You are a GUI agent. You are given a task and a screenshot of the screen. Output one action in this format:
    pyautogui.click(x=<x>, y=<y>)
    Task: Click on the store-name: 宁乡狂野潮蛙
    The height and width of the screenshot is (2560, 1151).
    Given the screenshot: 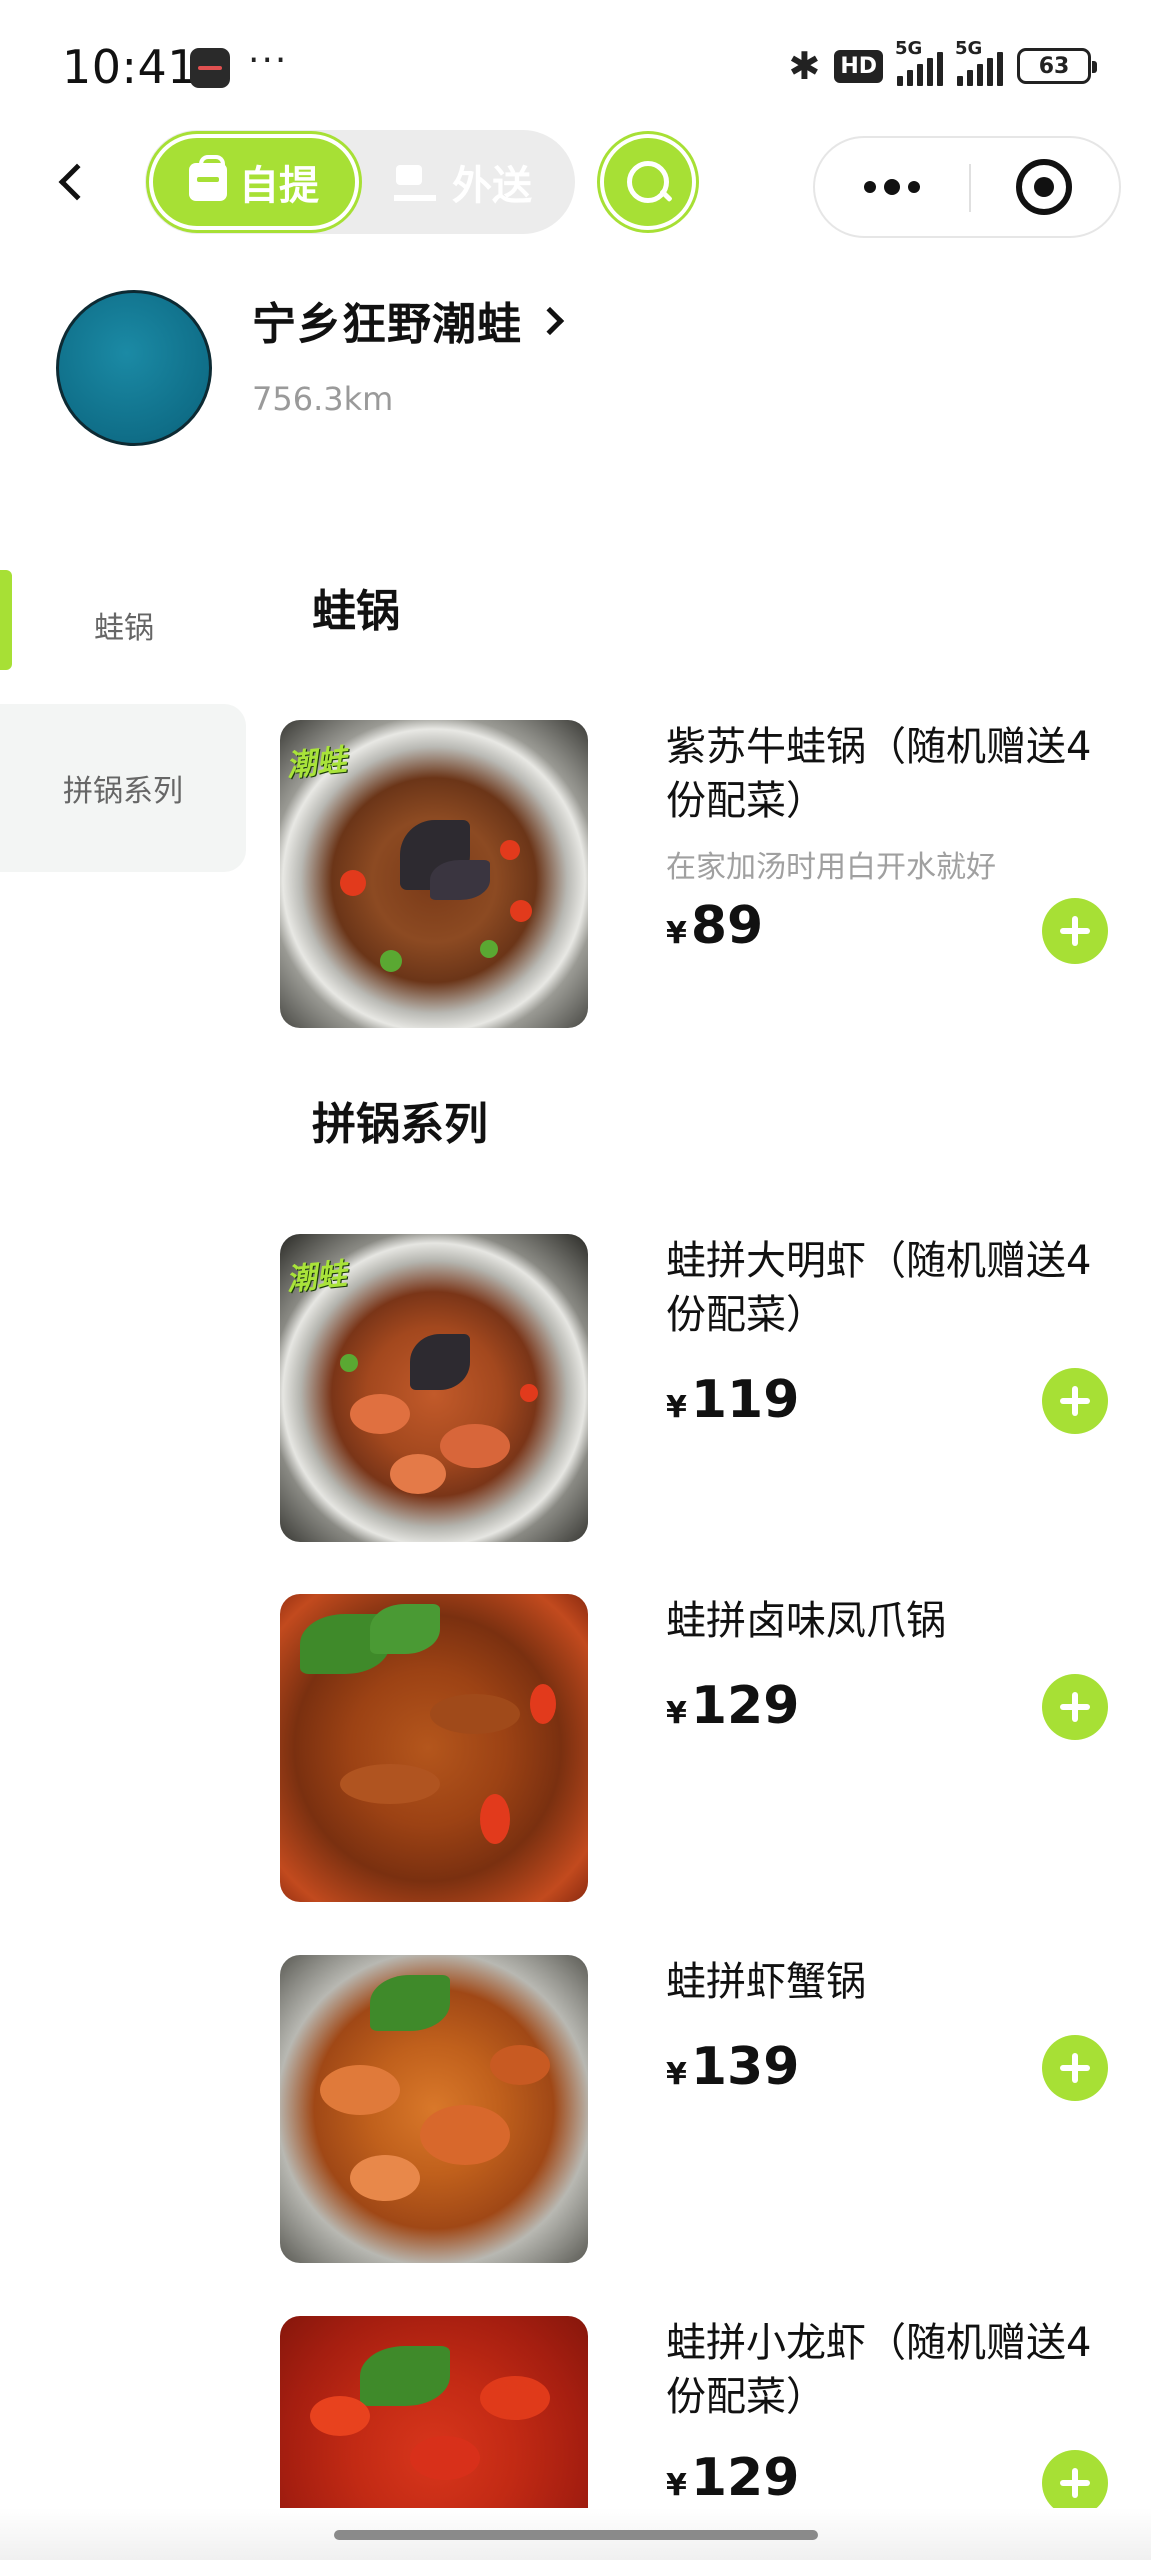 What is the action you would take?
    pyautogui.click(x=387, y=324)
    